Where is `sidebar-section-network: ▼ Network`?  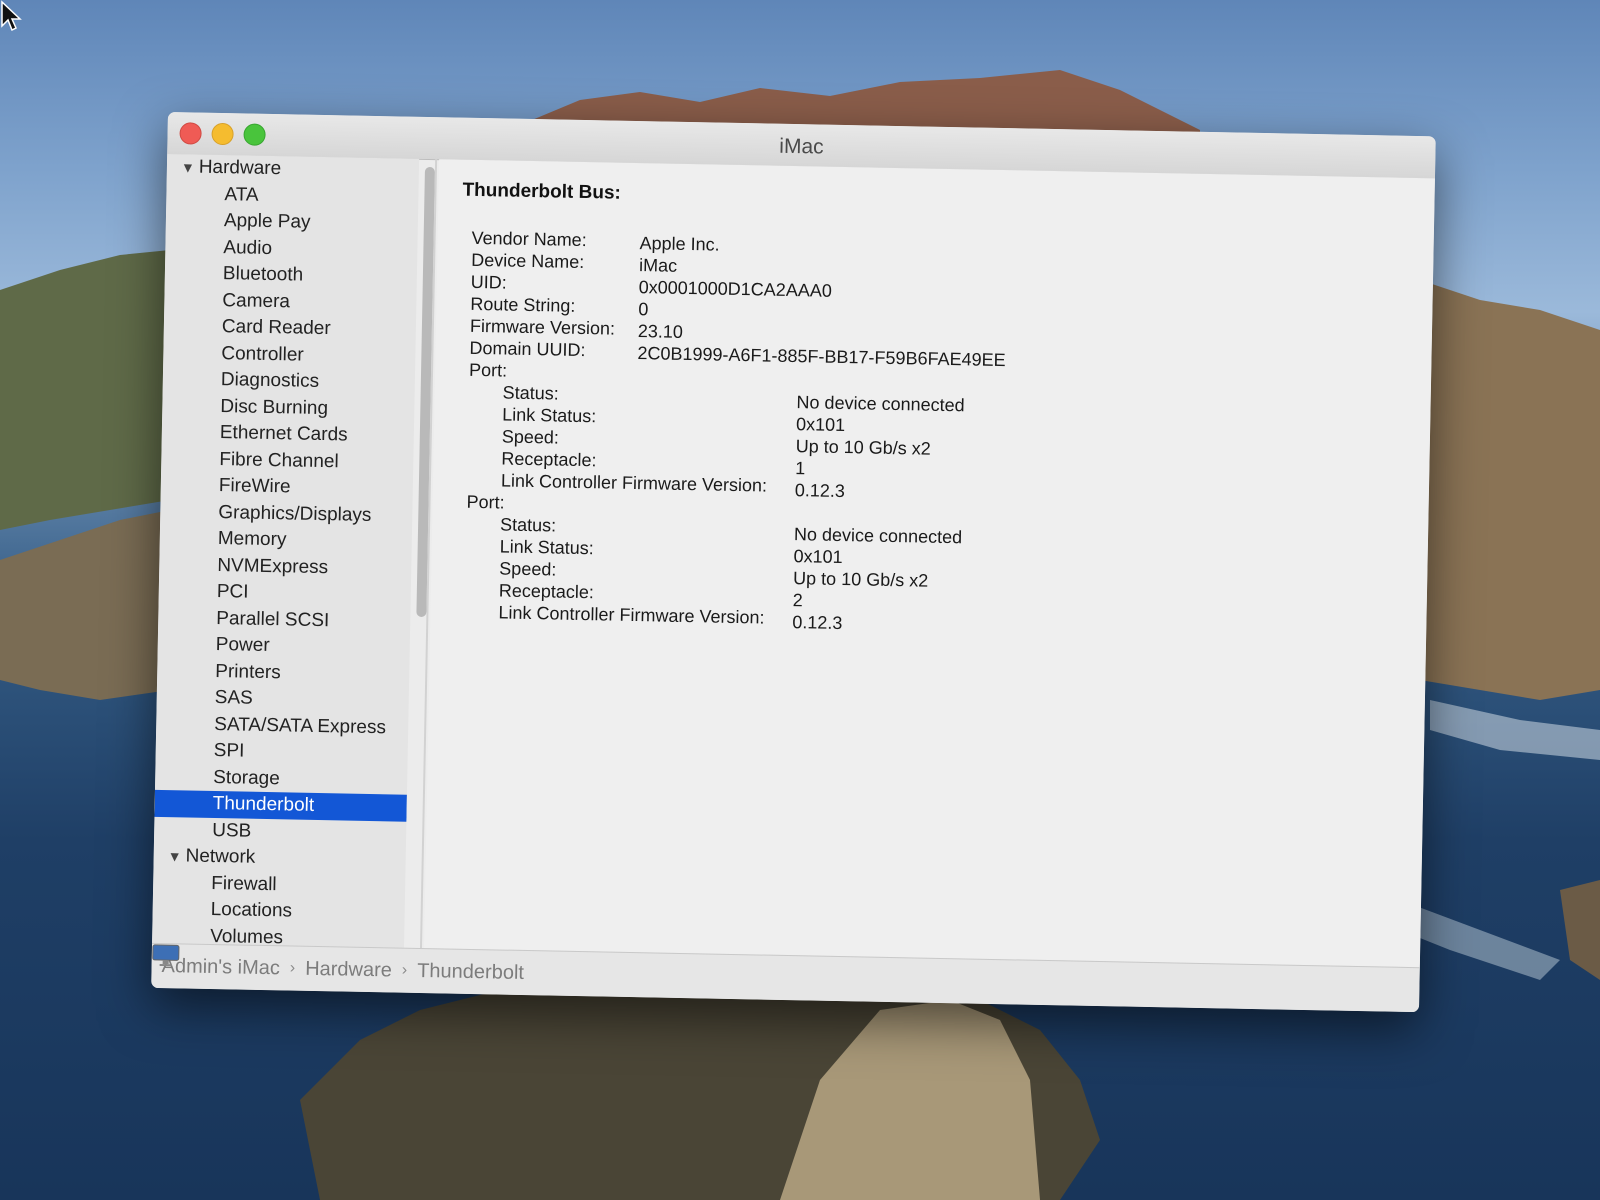
sidebar-section-network: ▼ Network is located at coordinates (279, 858).